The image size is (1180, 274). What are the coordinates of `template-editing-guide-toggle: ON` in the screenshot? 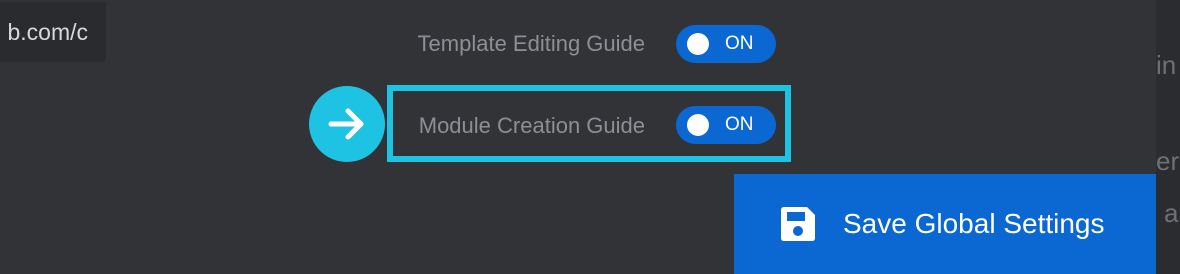 It's located at (726, 44).